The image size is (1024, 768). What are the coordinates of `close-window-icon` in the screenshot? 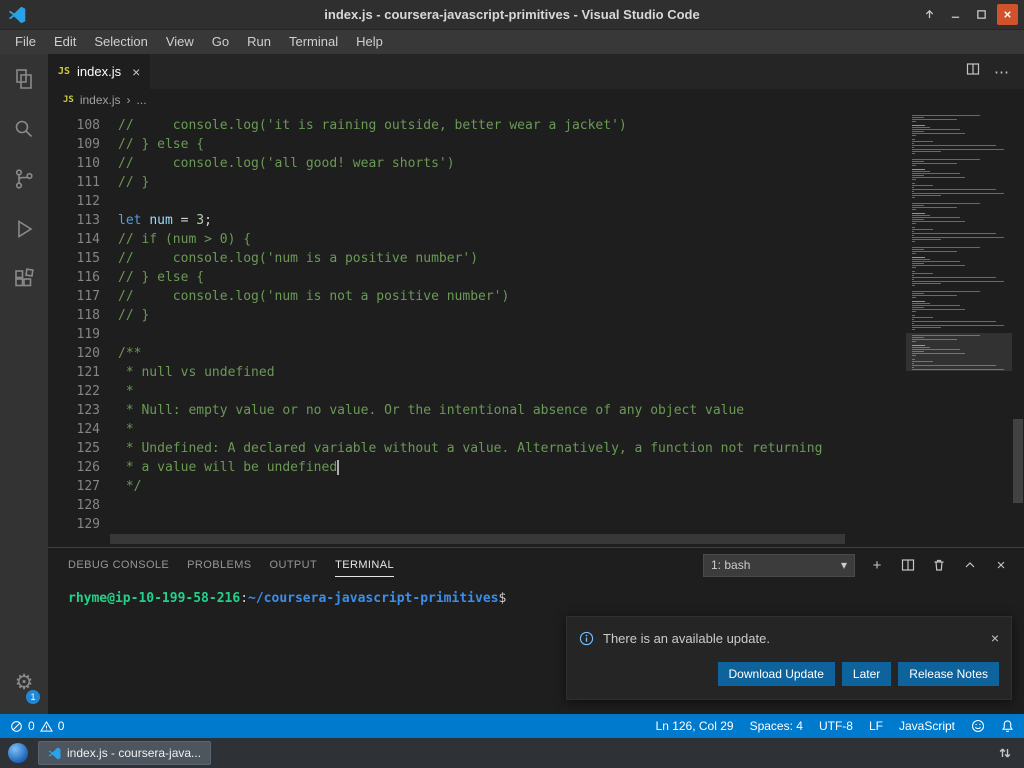 It's located at (1007, 14).